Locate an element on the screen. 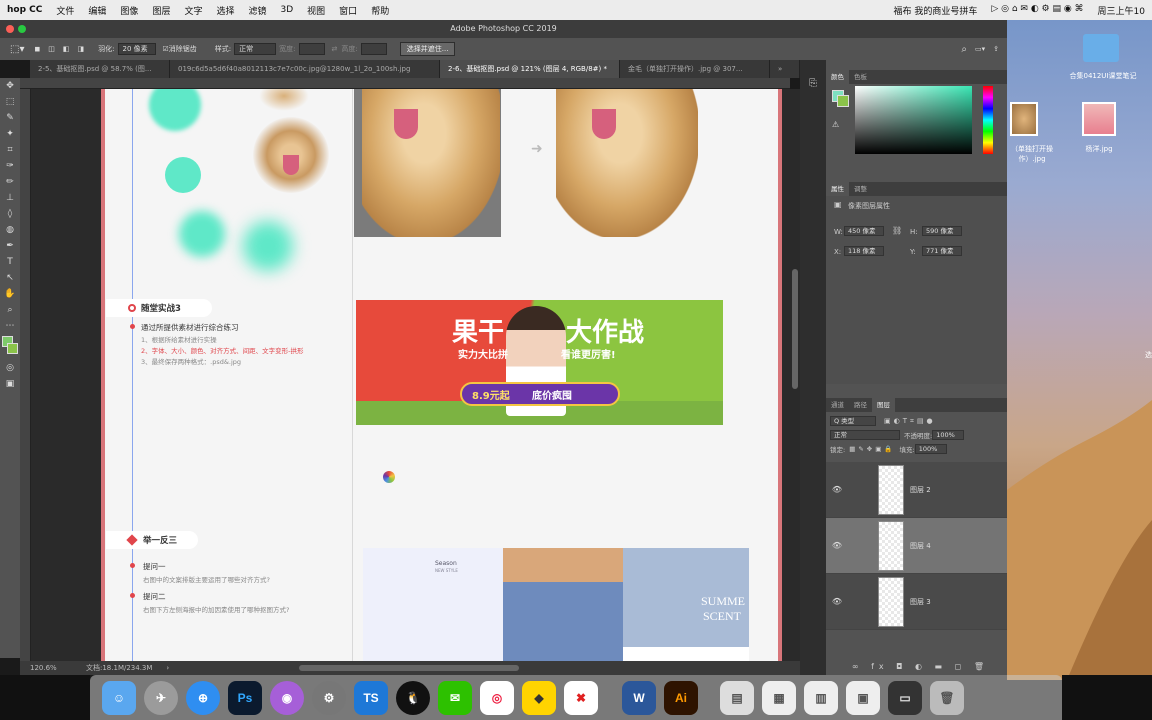  vertical-scrollbar is located at coordinates (795, 375).